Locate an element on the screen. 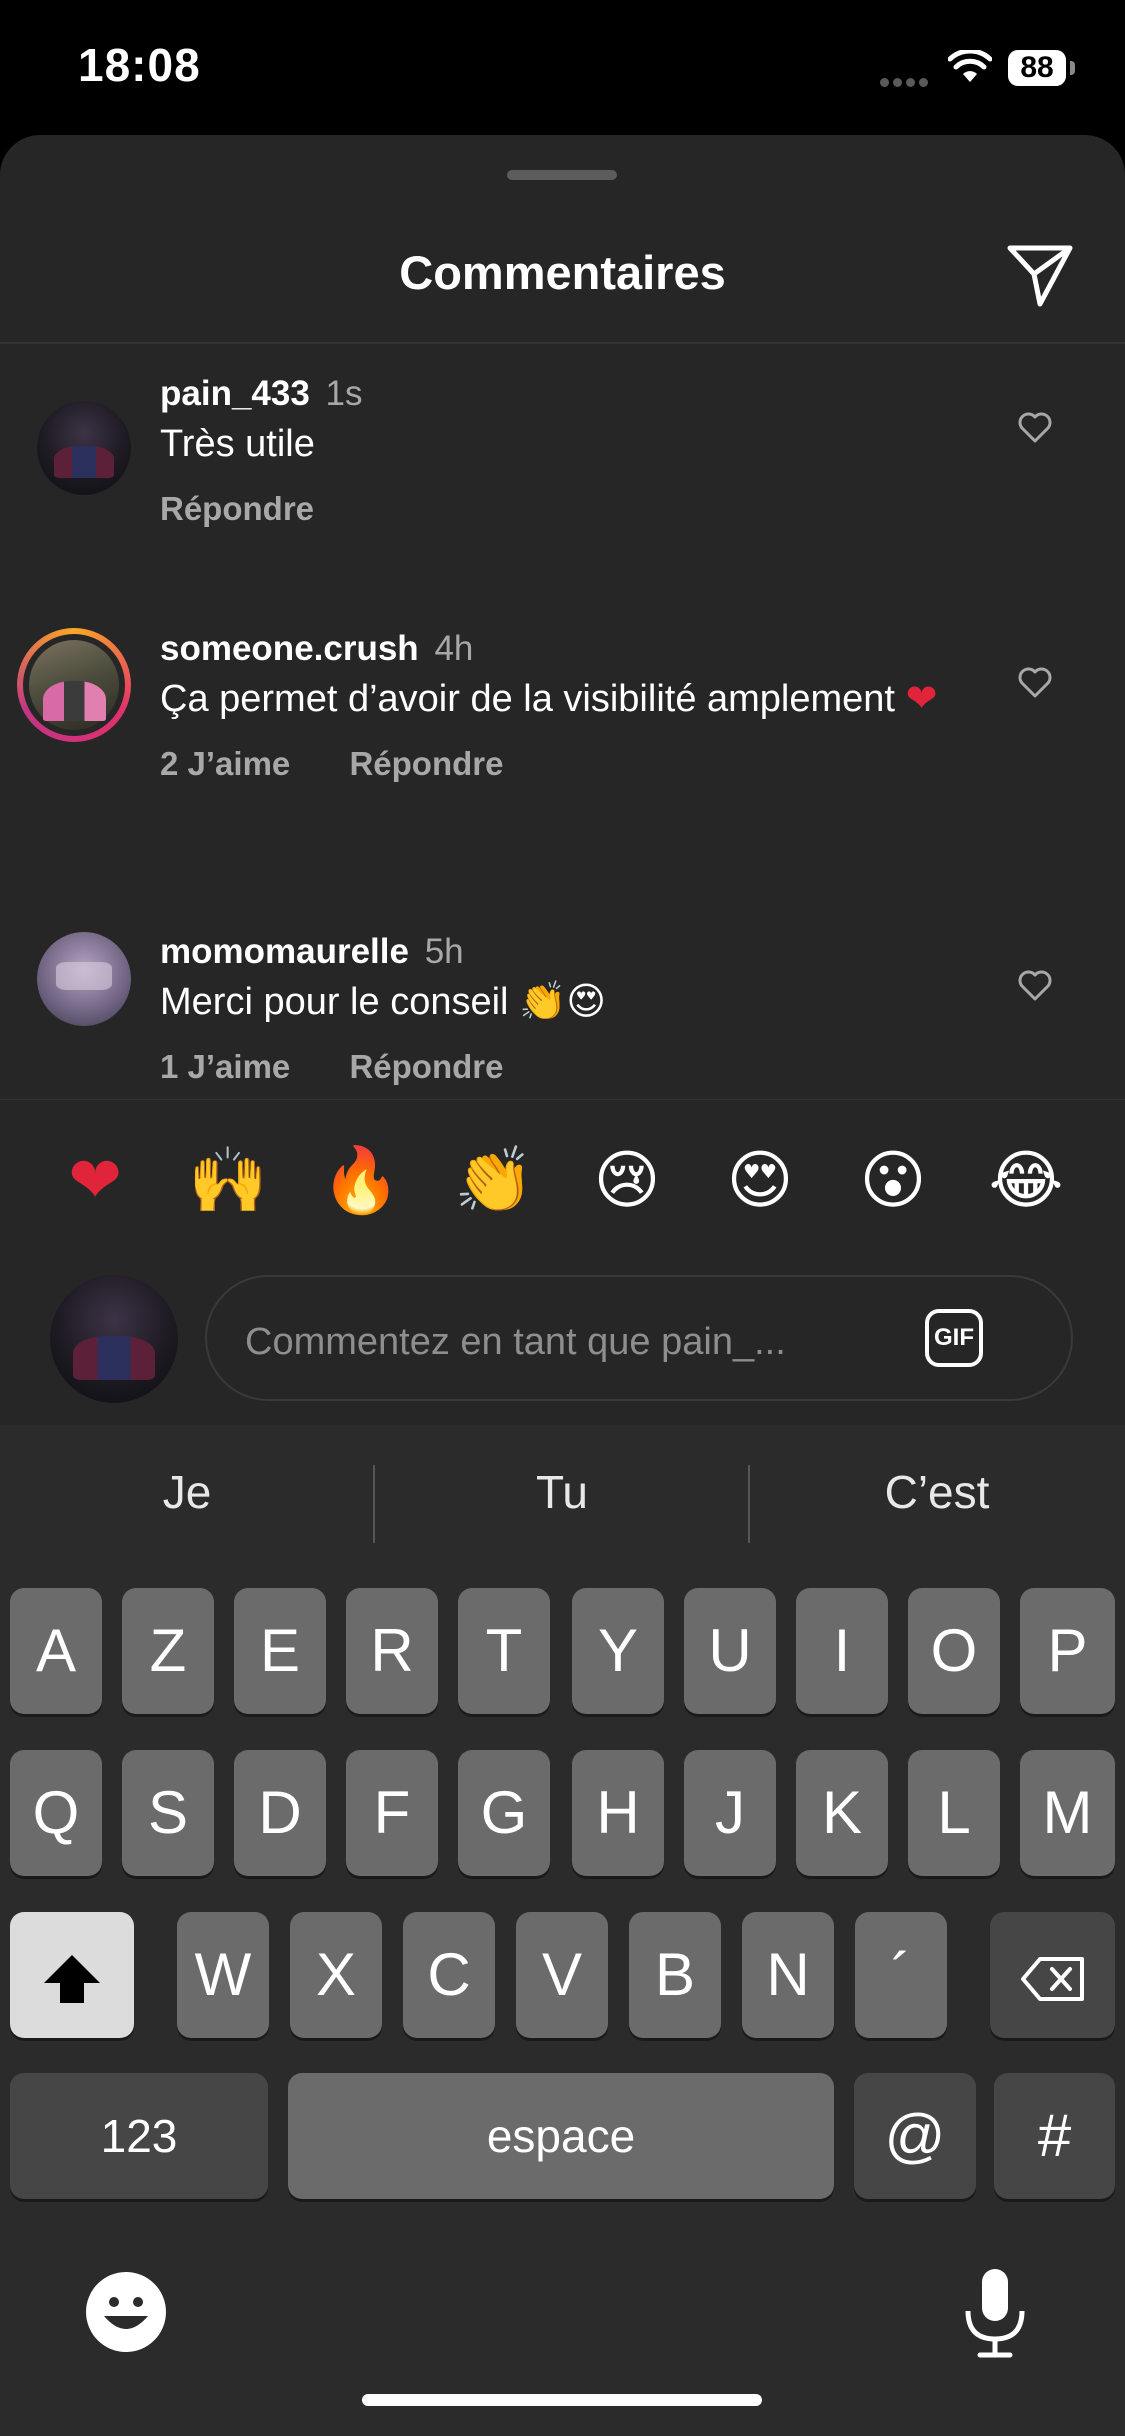 The image size is (1125, 2436). key-x: X is located at coordinates (336, 1975).